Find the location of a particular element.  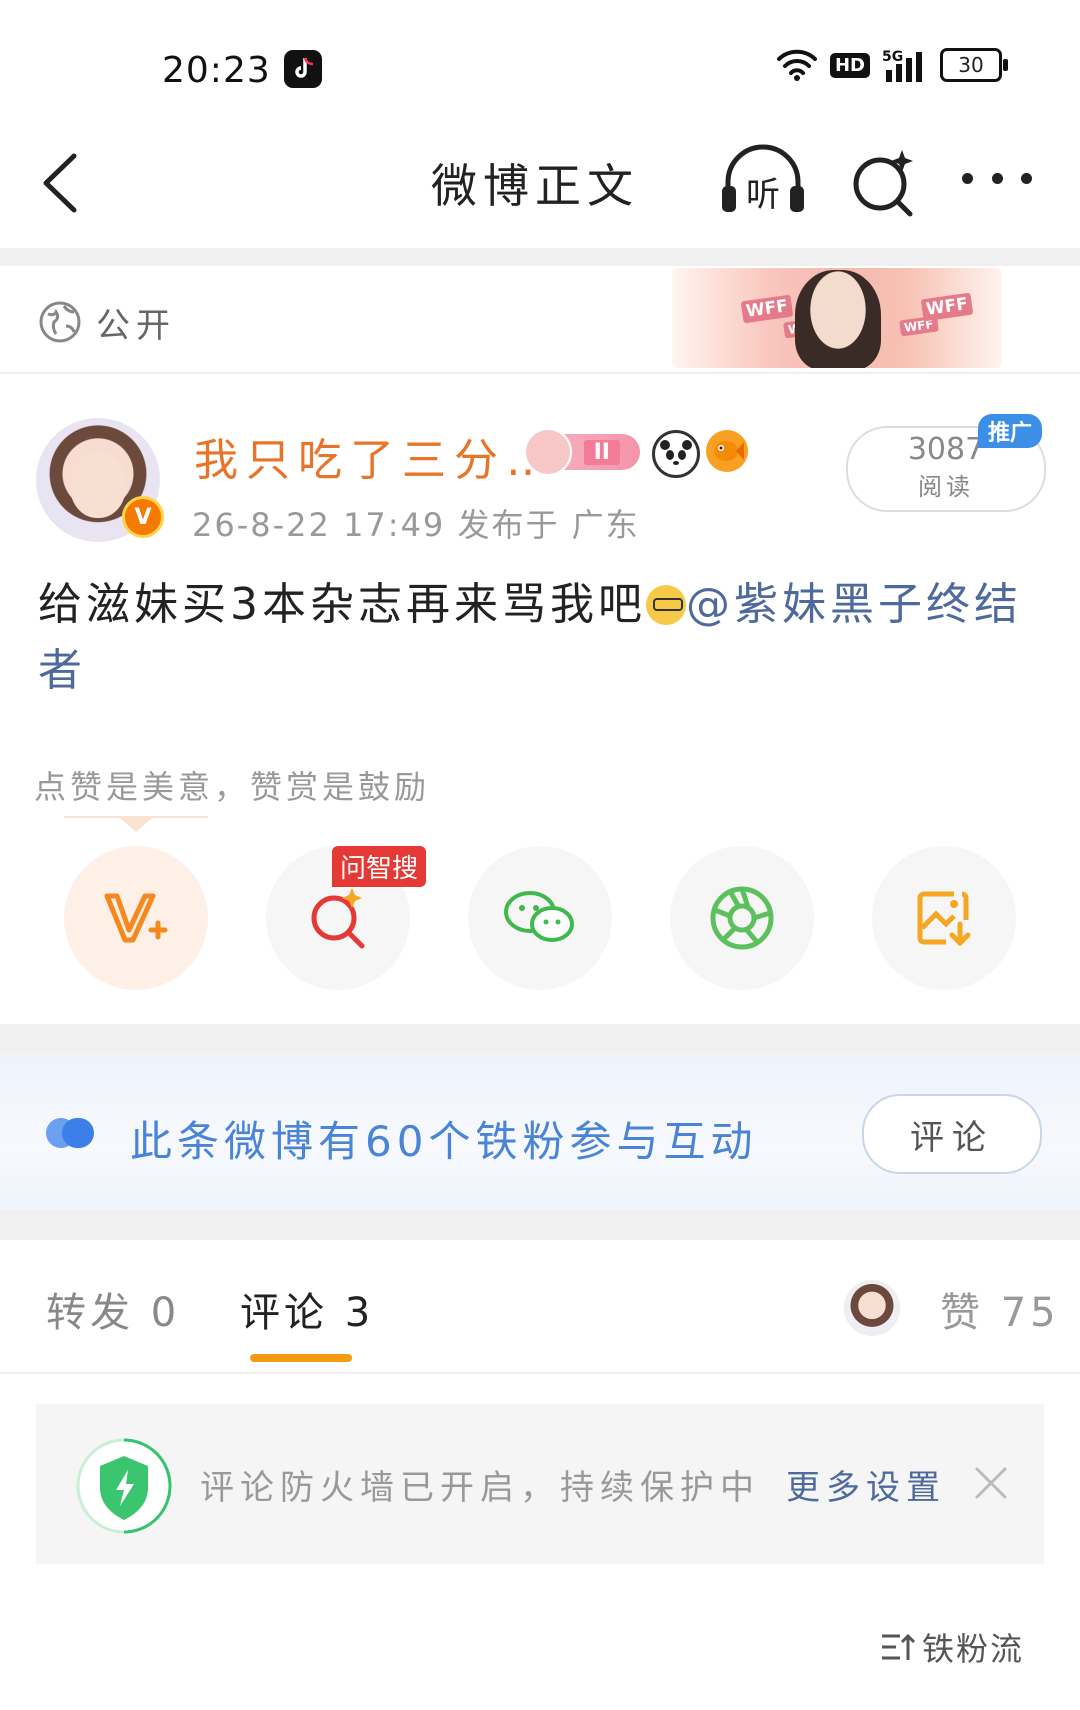

battery-level: 30 is located at coordinates (971, 65).